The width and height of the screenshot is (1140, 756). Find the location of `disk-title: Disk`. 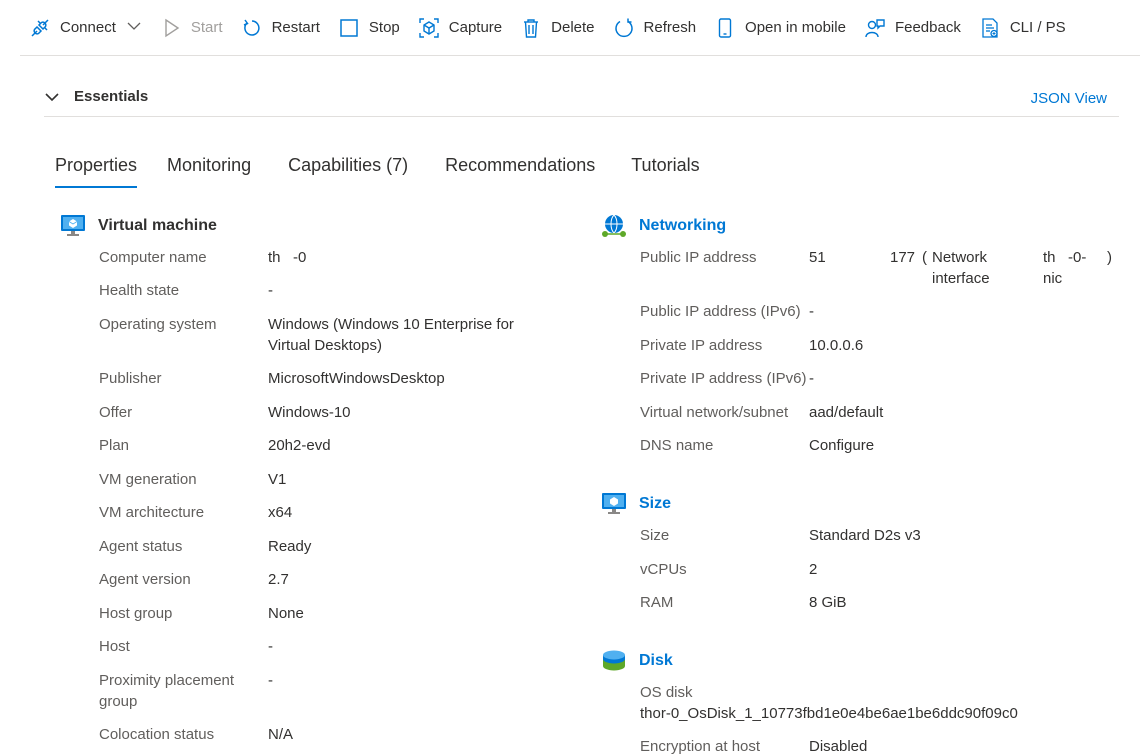

disk-title: Disk is located at coordinates (656, 661).